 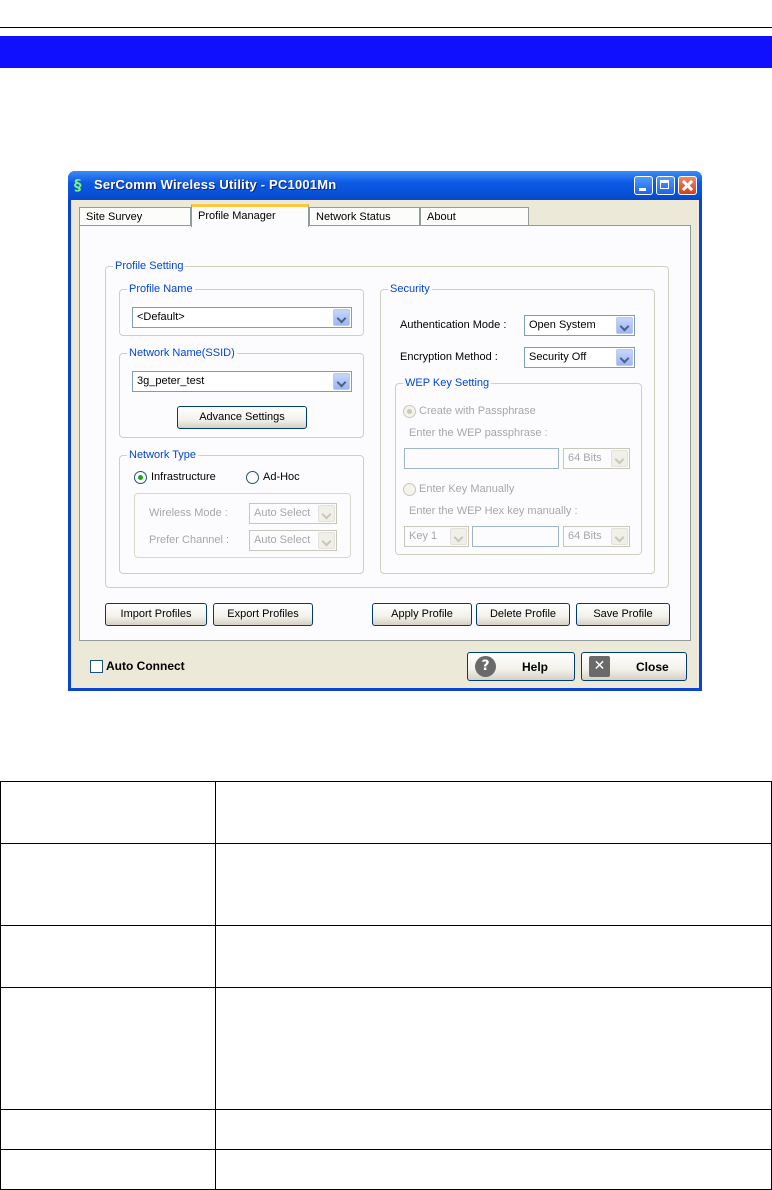 I want to click on ssid-label: Network Name(SSID), so click(x=182, y=353).